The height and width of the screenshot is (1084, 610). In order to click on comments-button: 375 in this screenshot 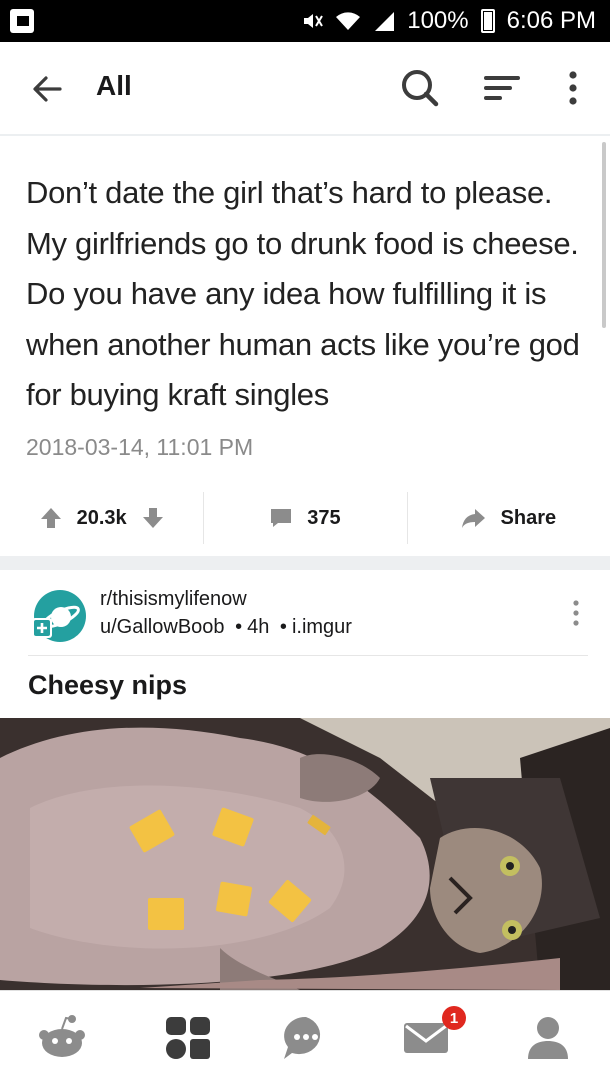, I will do `click(304, 518)`.